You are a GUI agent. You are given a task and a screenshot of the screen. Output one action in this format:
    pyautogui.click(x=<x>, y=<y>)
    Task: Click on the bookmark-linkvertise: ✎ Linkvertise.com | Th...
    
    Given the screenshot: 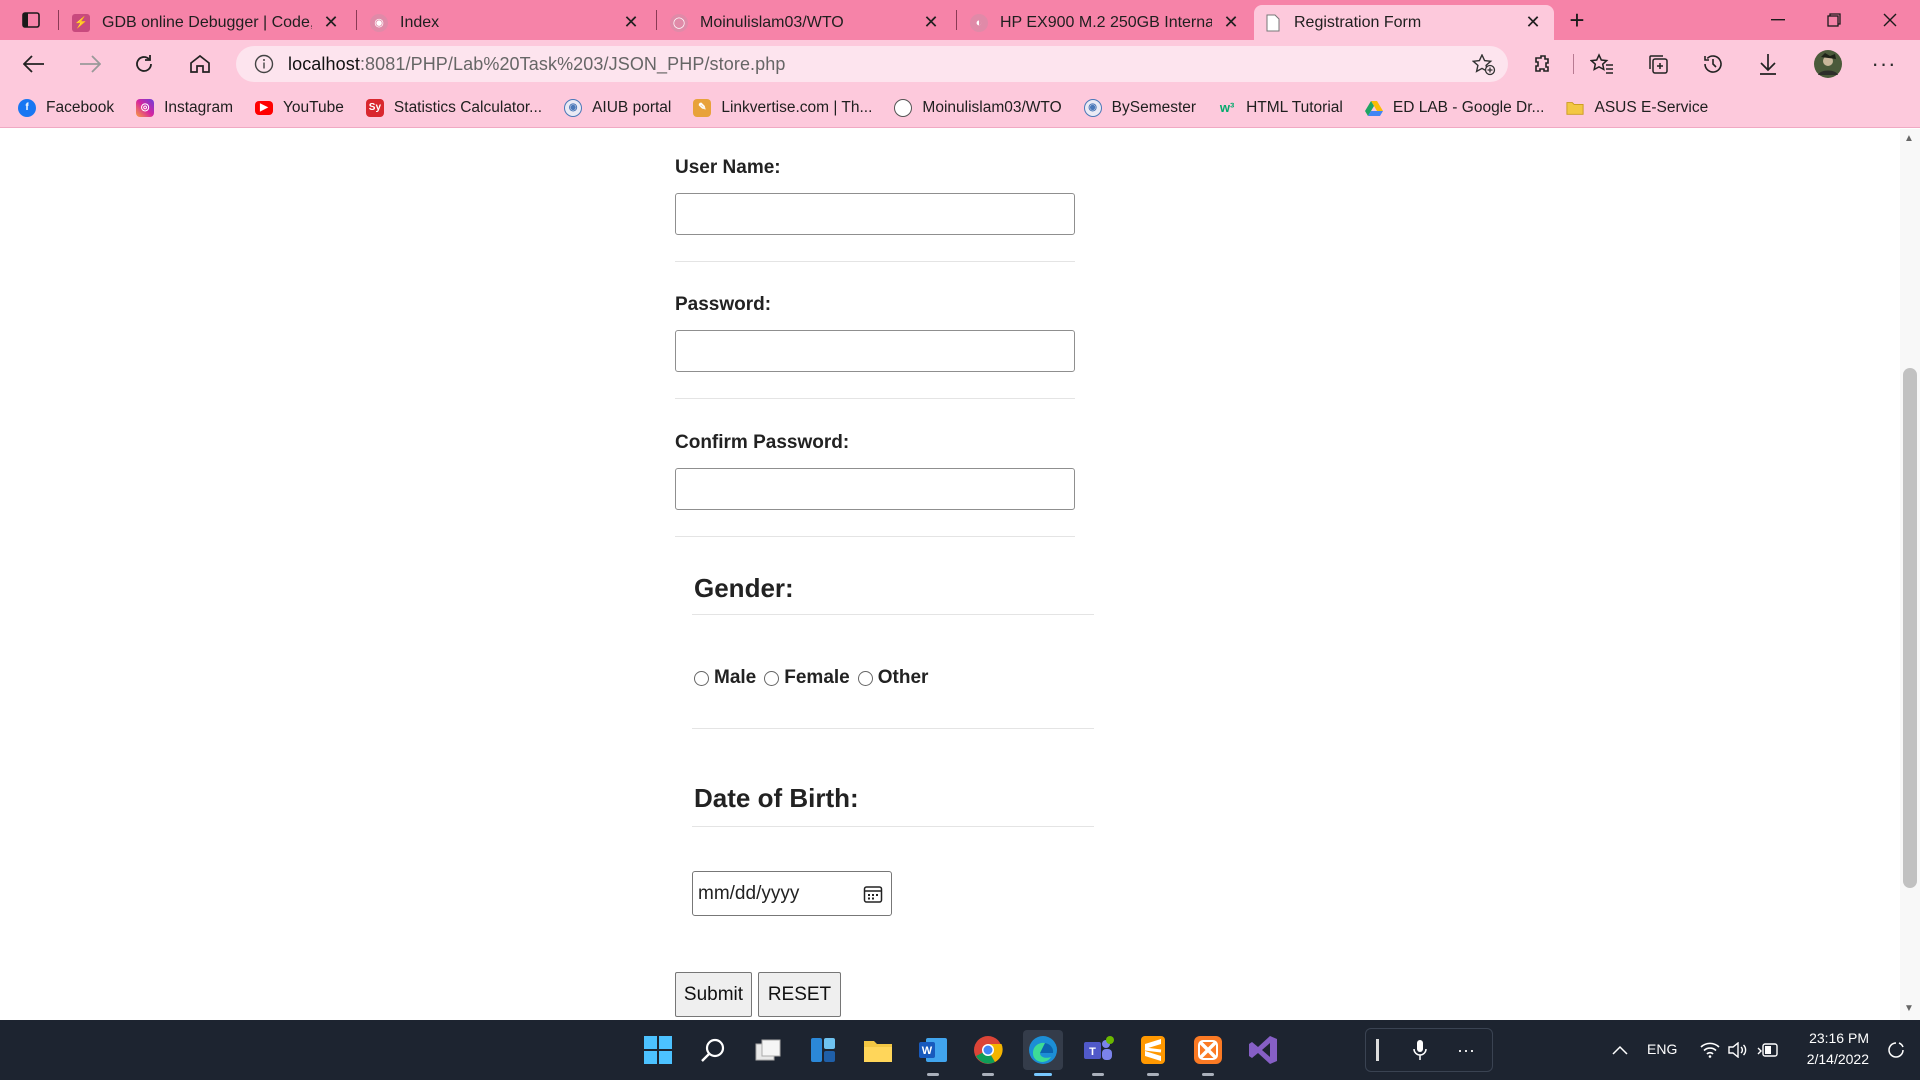 What is the action you would take?
    pyautogui.click(x=782, y=107)
    